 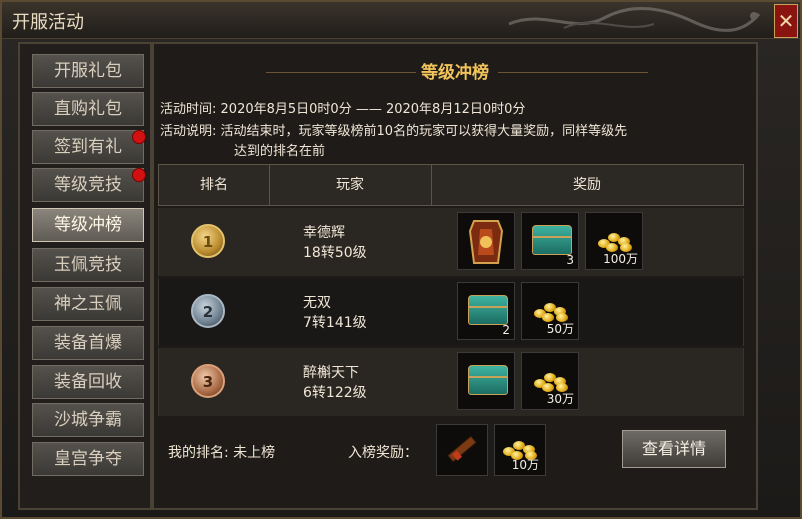 I want to click on sidebar-item-jade-contest: 玉佩竞技, so click(x=88, y=265).